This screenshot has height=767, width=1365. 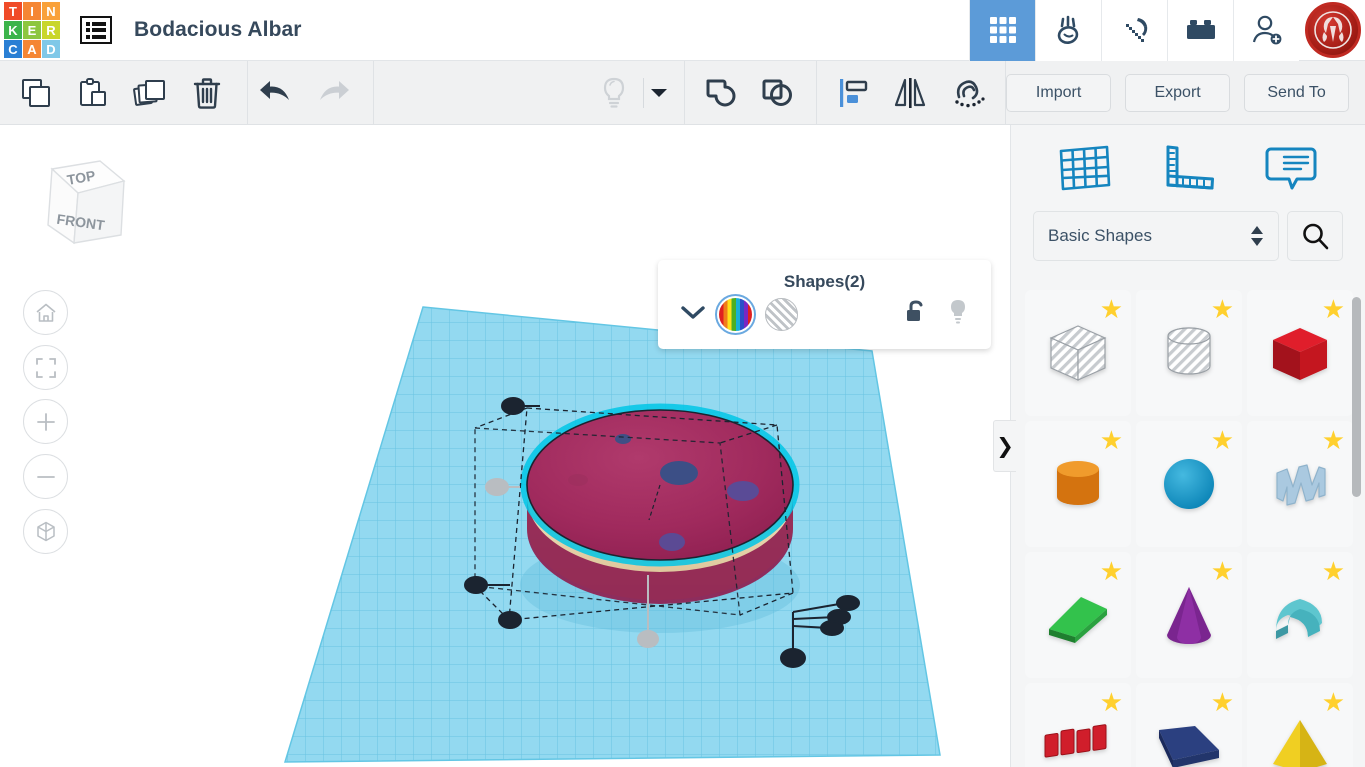 I want to click on logo-cell-d: D, so click(x=51, y=49).